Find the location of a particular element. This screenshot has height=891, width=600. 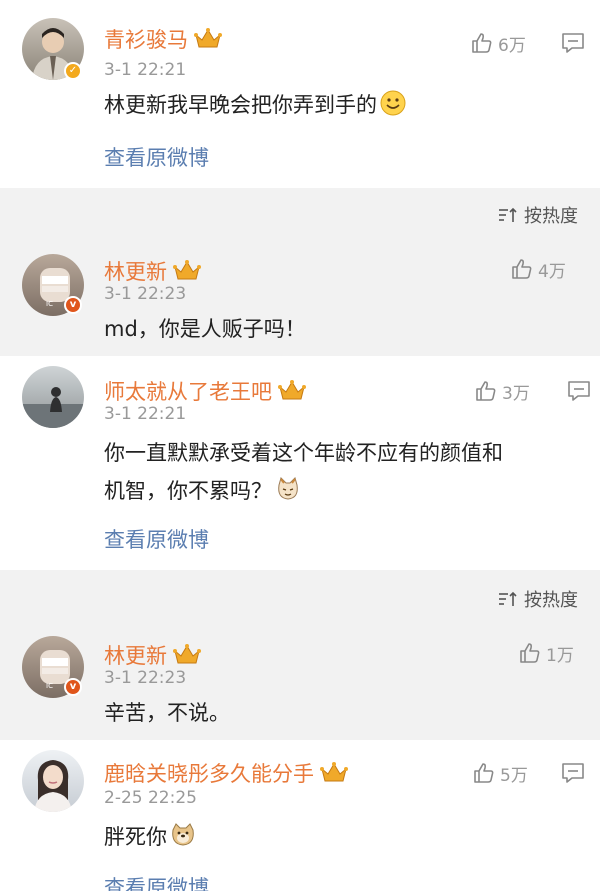

reply-card: IC v 林更新 3-1 22:23 1万 辛苦，不说。 is located at coordinates (300, 681).